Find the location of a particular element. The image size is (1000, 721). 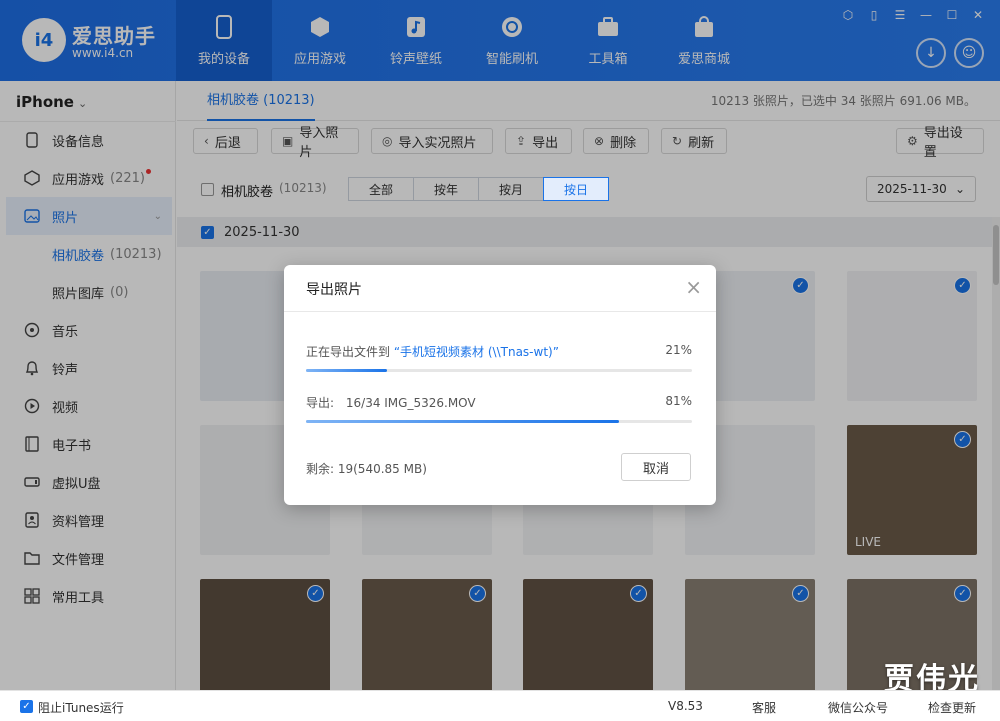

current-file-label: 导出: is located at coordinates (320, 403).